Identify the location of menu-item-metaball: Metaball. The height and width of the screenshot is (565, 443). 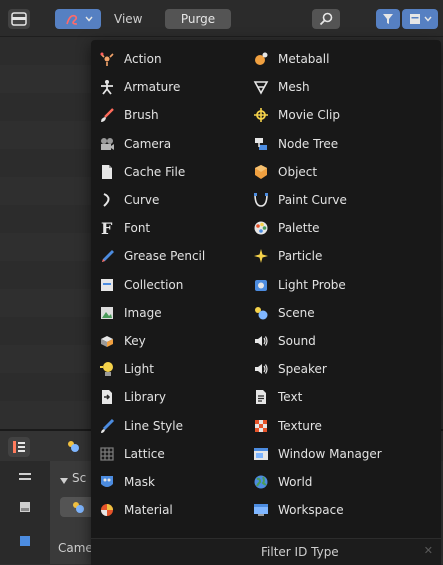
(338, 59).